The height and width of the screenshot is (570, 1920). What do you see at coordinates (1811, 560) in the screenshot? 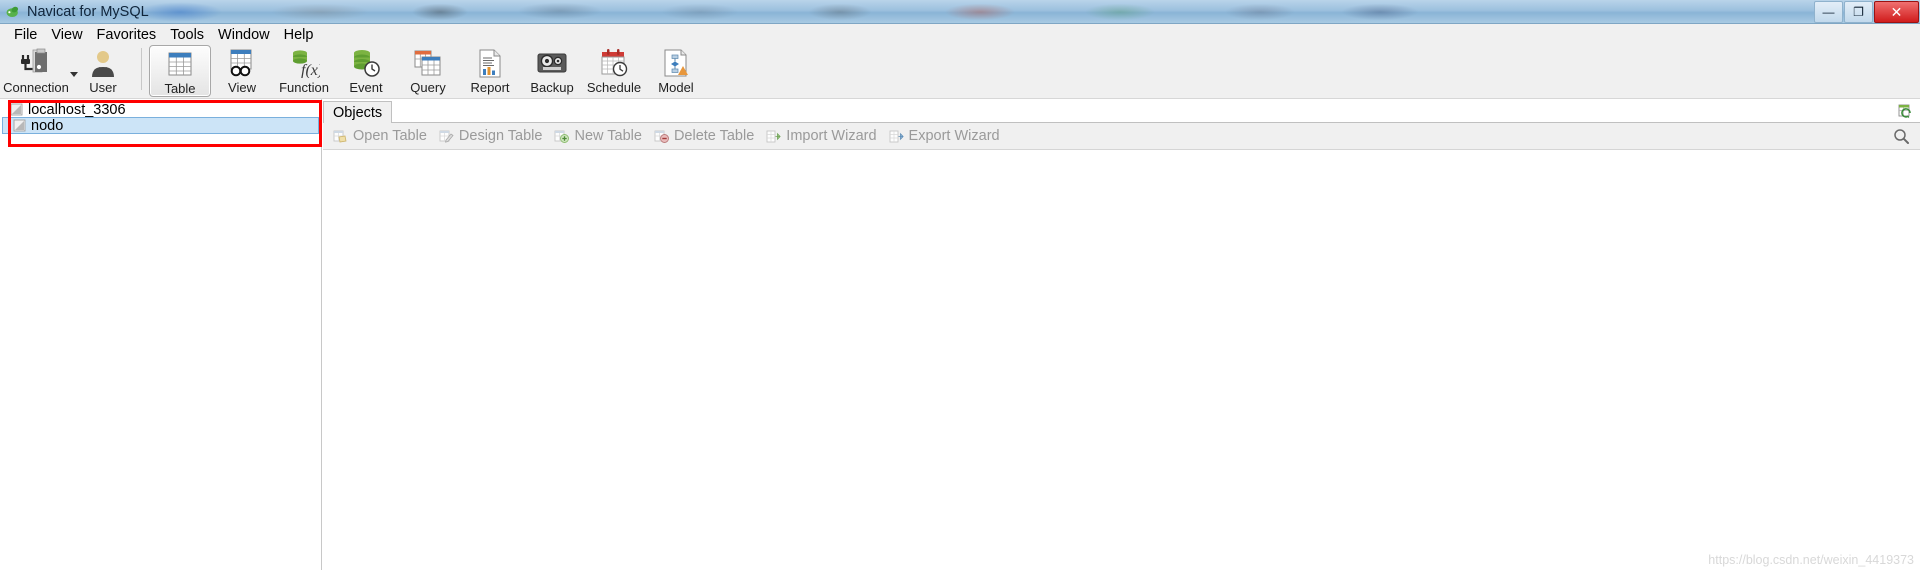
I see `watermark-text: https://blog.csdn.net/weixin_4419373` at bounding box center [1811, 560].